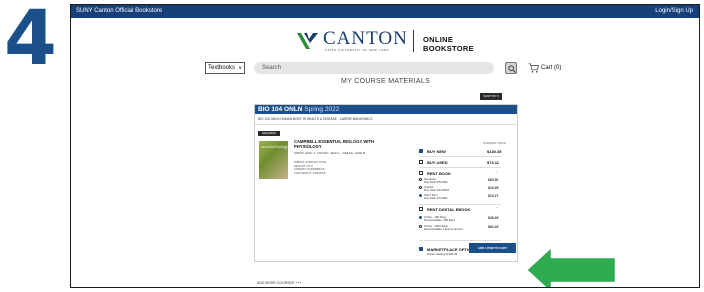 The height and width of the screenshot is (292, 704). I want to click on marketplace-note: Prices starting at $45.45, so click(442, 254).